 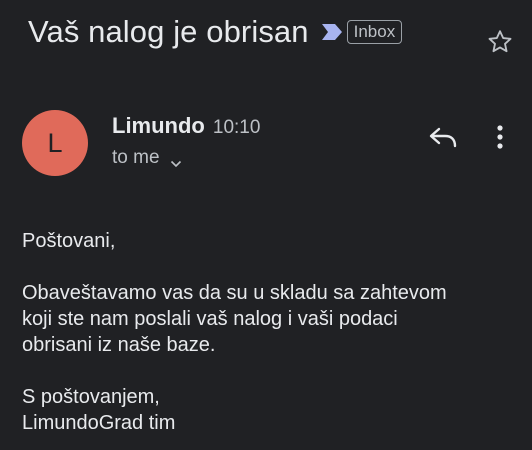 I want to click on body-greeting: Poštovani,, so click(x=69, y=241).